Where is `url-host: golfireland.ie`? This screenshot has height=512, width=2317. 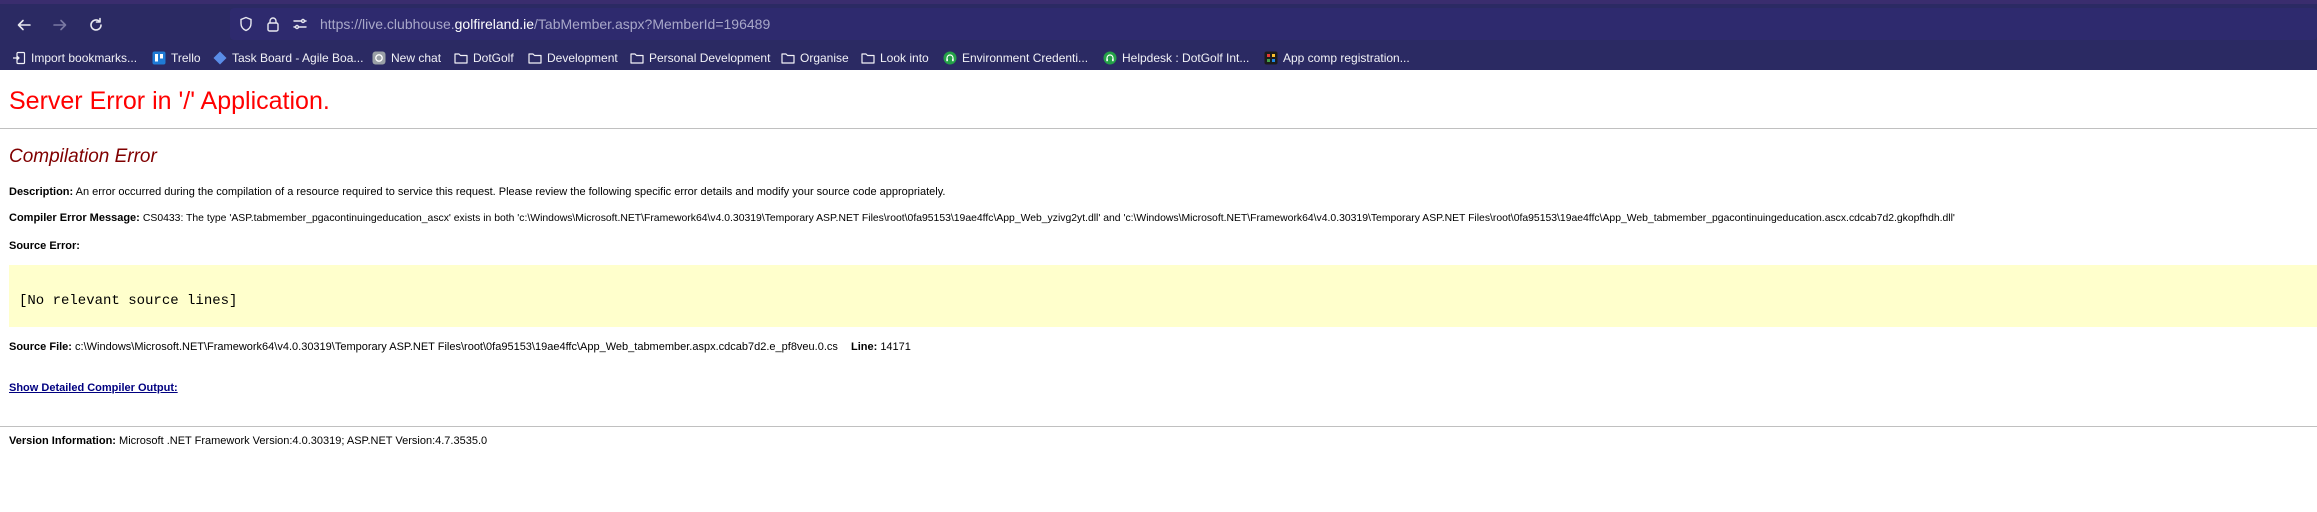 url-host: golfireland.ie is located at coordinates (494, 24).